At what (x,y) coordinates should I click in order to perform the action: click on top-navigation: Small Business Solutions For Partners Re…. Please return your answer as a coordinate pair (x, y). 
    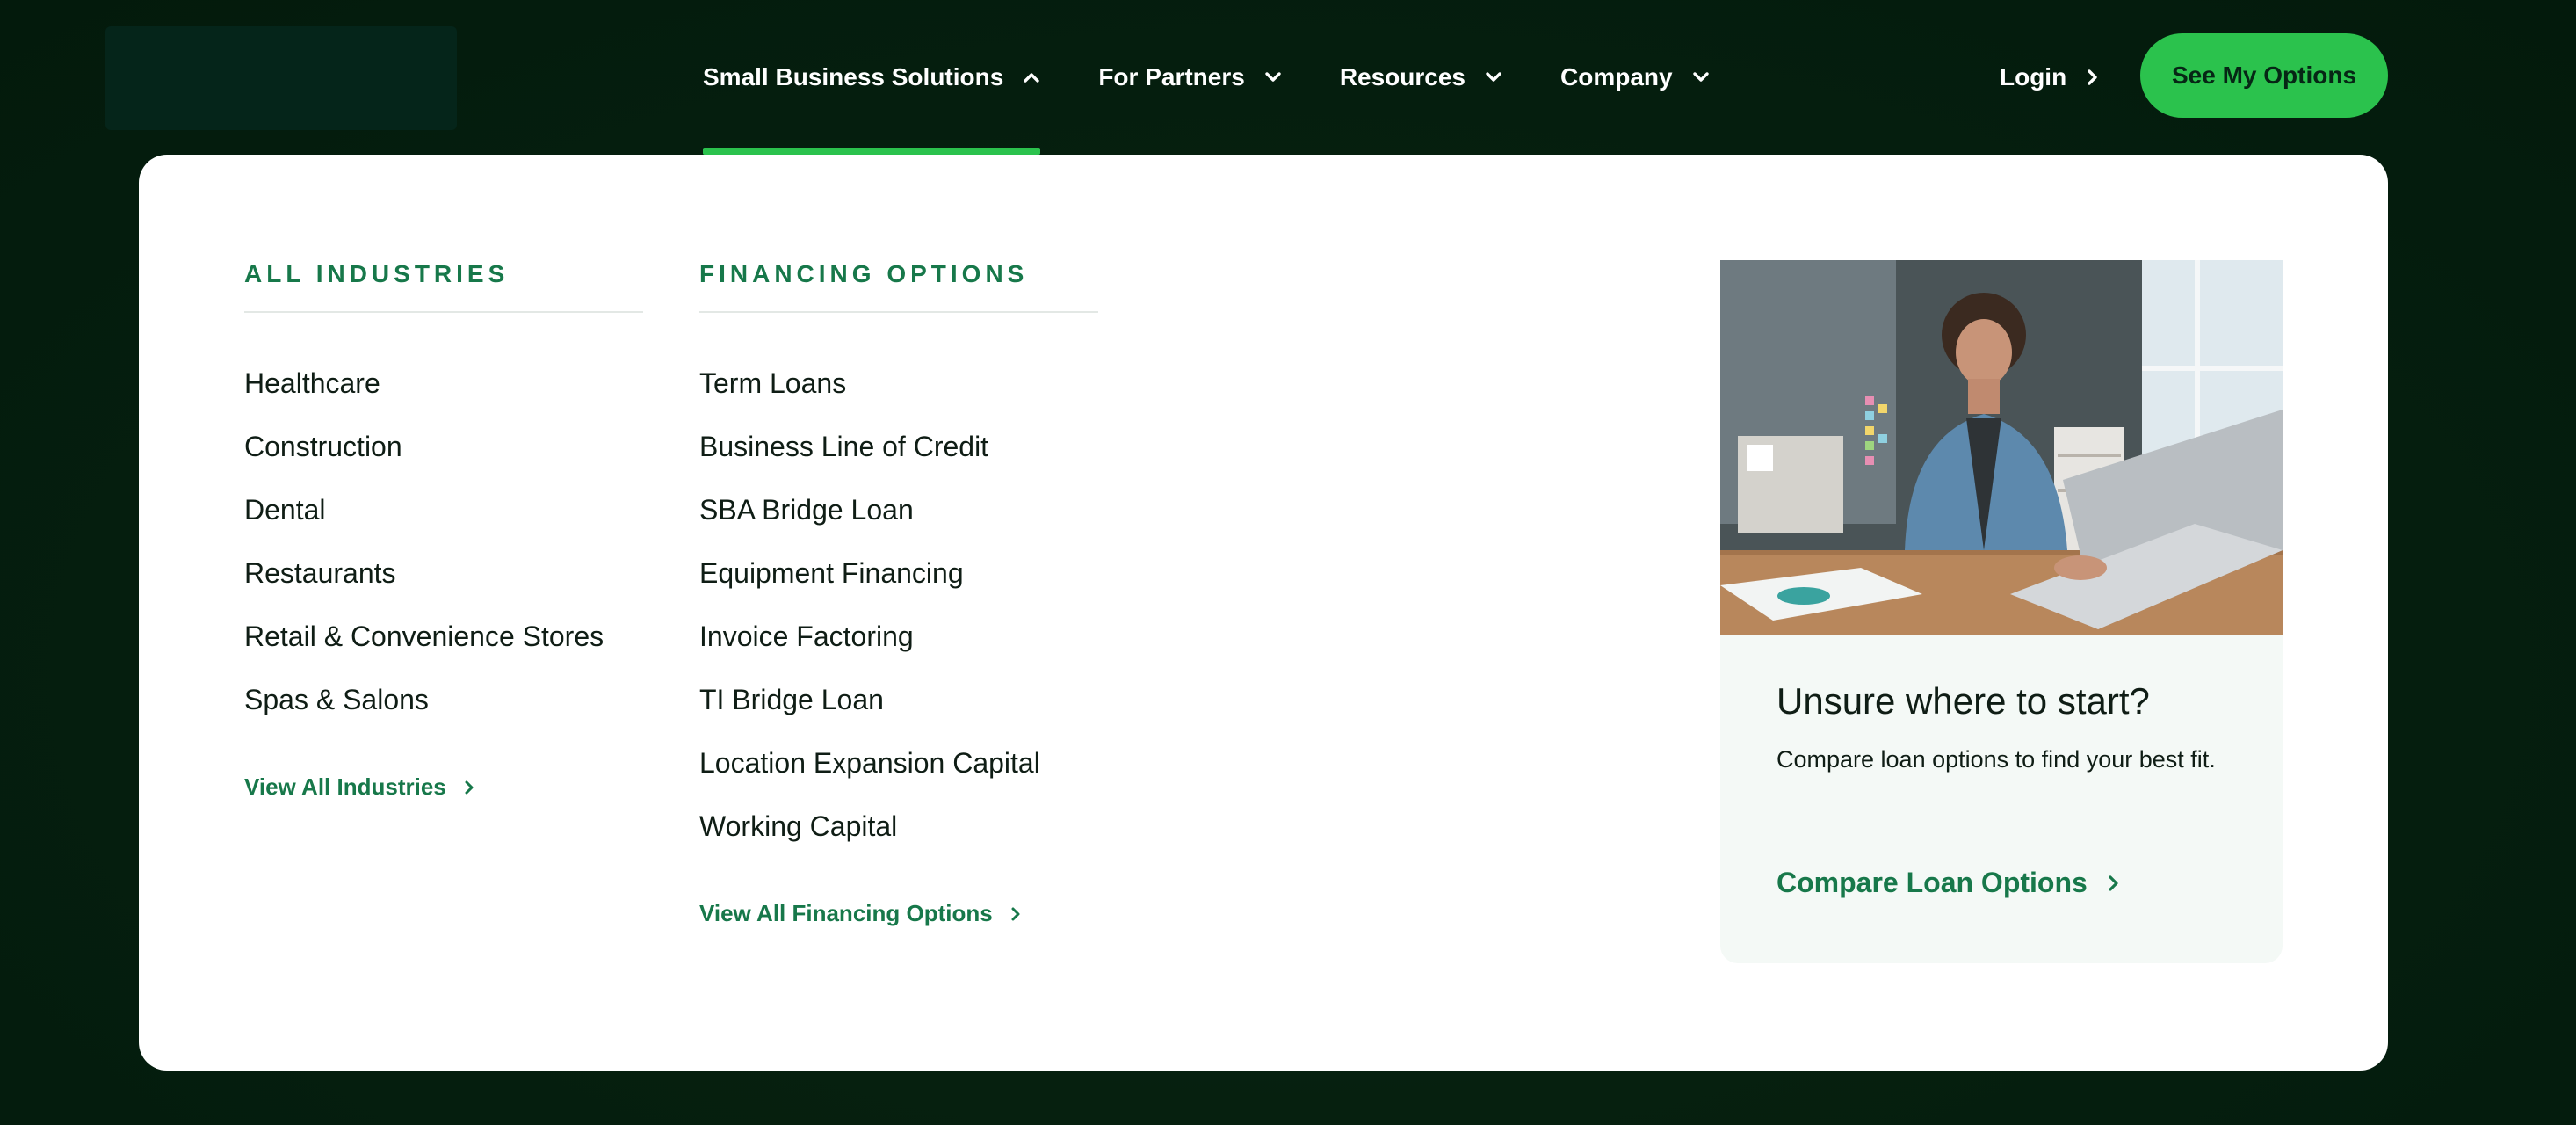
    Looking at the image, I should click on (1288, 77).